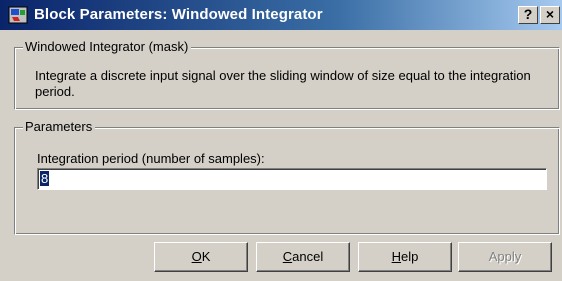 The height and width of the screenshot is (281, 562). What do you see at coordinates (59, 126) in the screenshot?
I see `parameters-group-legend: Parameters` at bounding box center [59, 126].